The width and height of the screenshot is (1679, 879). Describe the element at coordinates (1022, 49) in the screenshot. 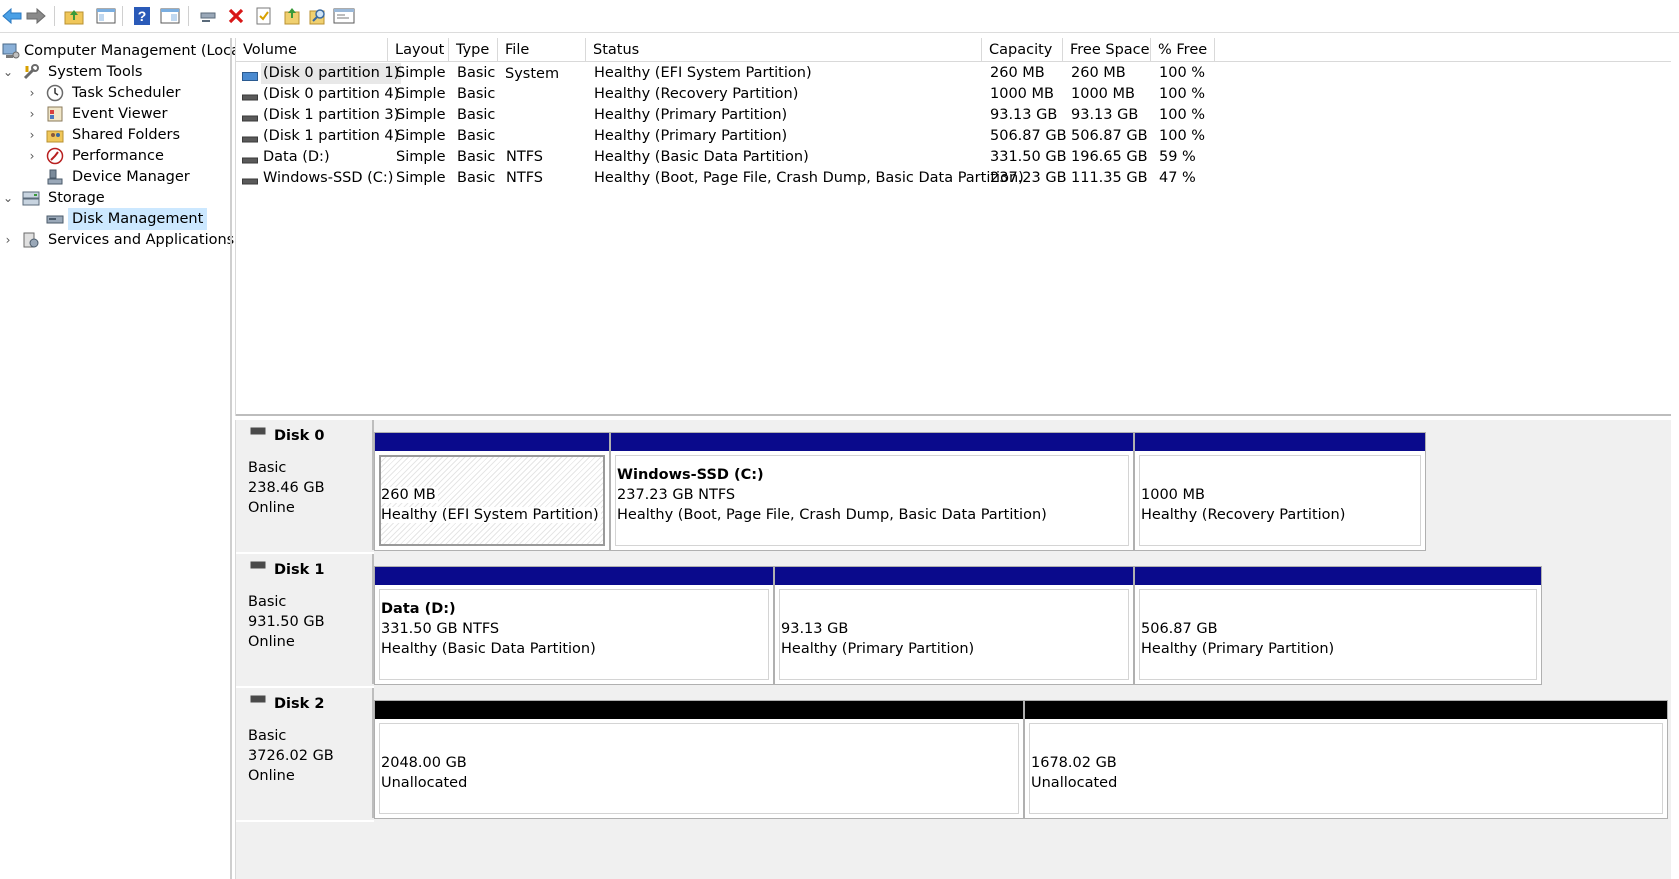

I see `column-header-capacity: Capacity` at that location.